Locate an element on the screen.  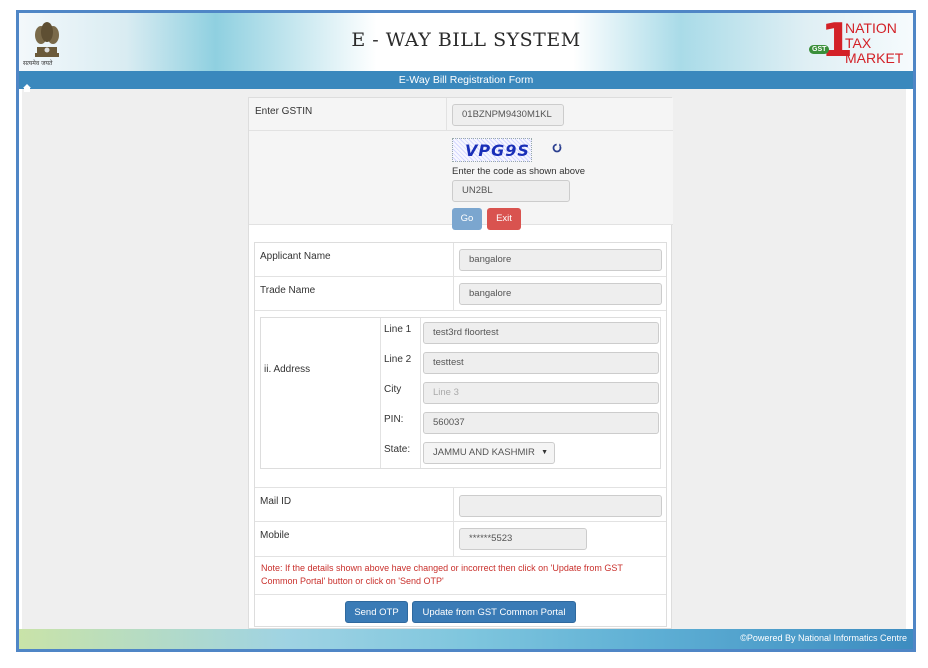
gstin-label: Enter GSTIN is located at coordinates (284, 111).